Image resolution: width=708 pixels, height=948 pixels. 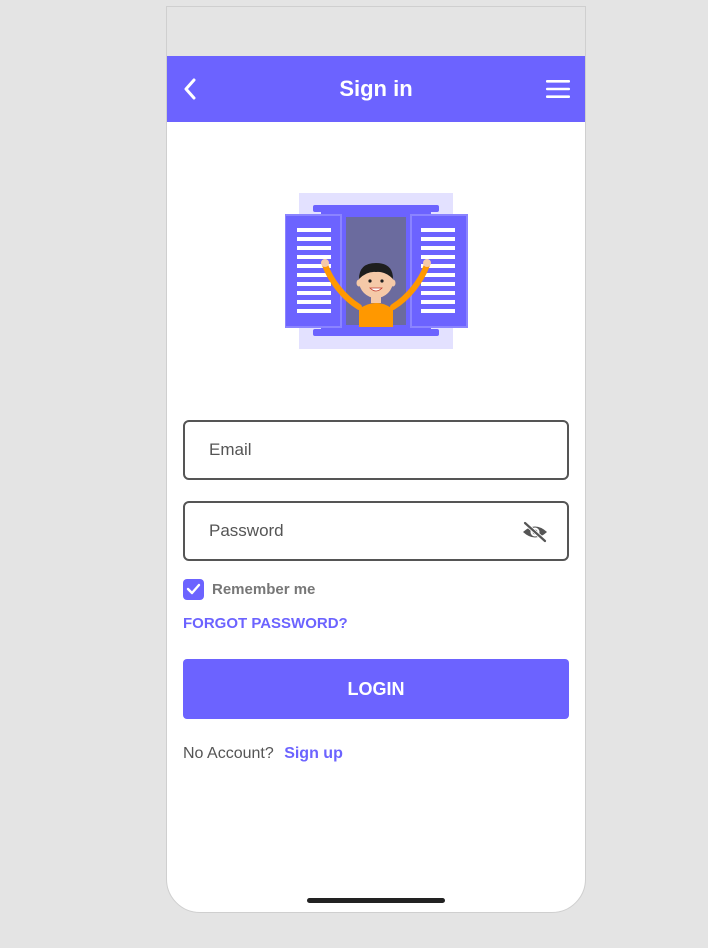 I want to click on password-input, so click(x=376, y=531).